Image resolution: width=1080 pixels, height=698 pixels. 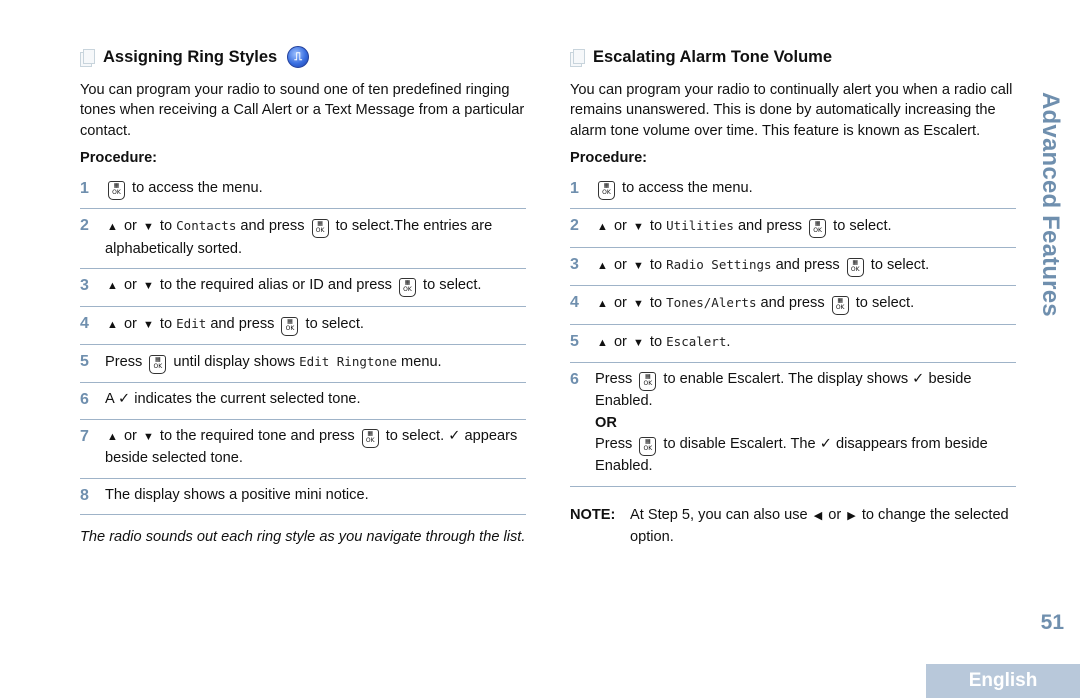 I want to click on step-content: A ✓ indicates the current selected tone., so click(x=315, y=400).